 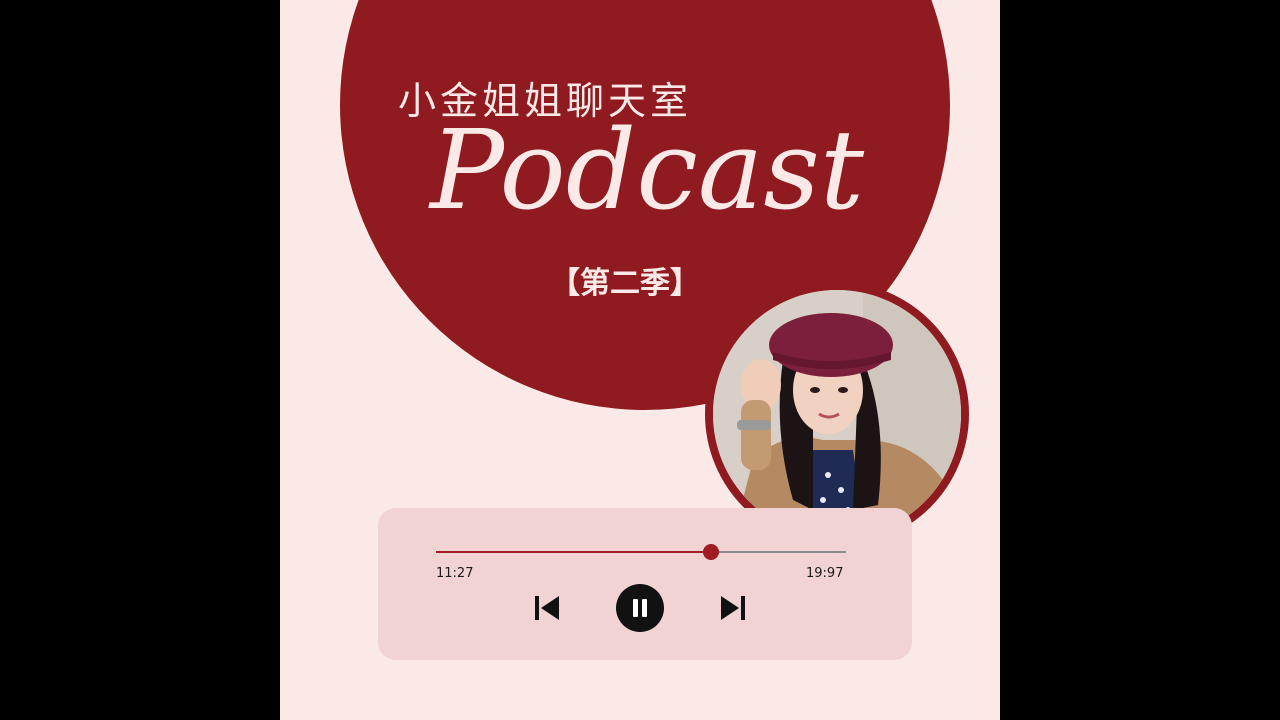 I want to click on pause-button, so click(x=640, y=608).